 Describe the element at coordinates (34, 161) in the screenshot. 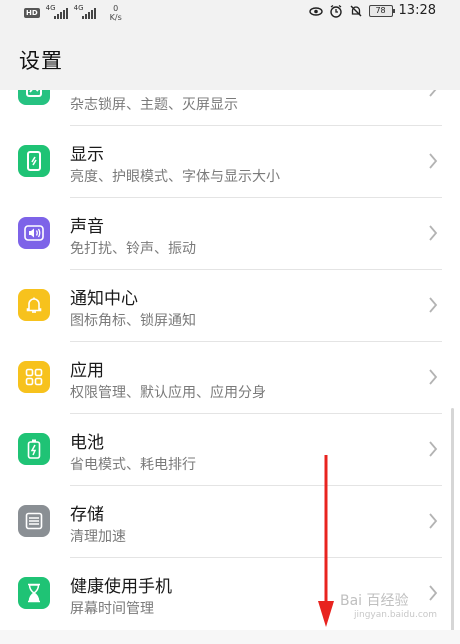

I see `display-icon` at that location.